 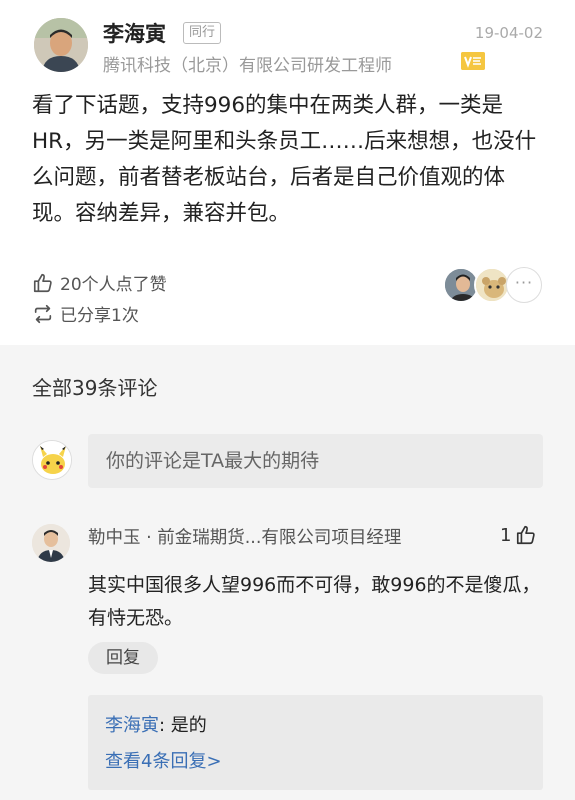 I want to click on comments-count: 全部39条评论, so click(x=95, y=388).